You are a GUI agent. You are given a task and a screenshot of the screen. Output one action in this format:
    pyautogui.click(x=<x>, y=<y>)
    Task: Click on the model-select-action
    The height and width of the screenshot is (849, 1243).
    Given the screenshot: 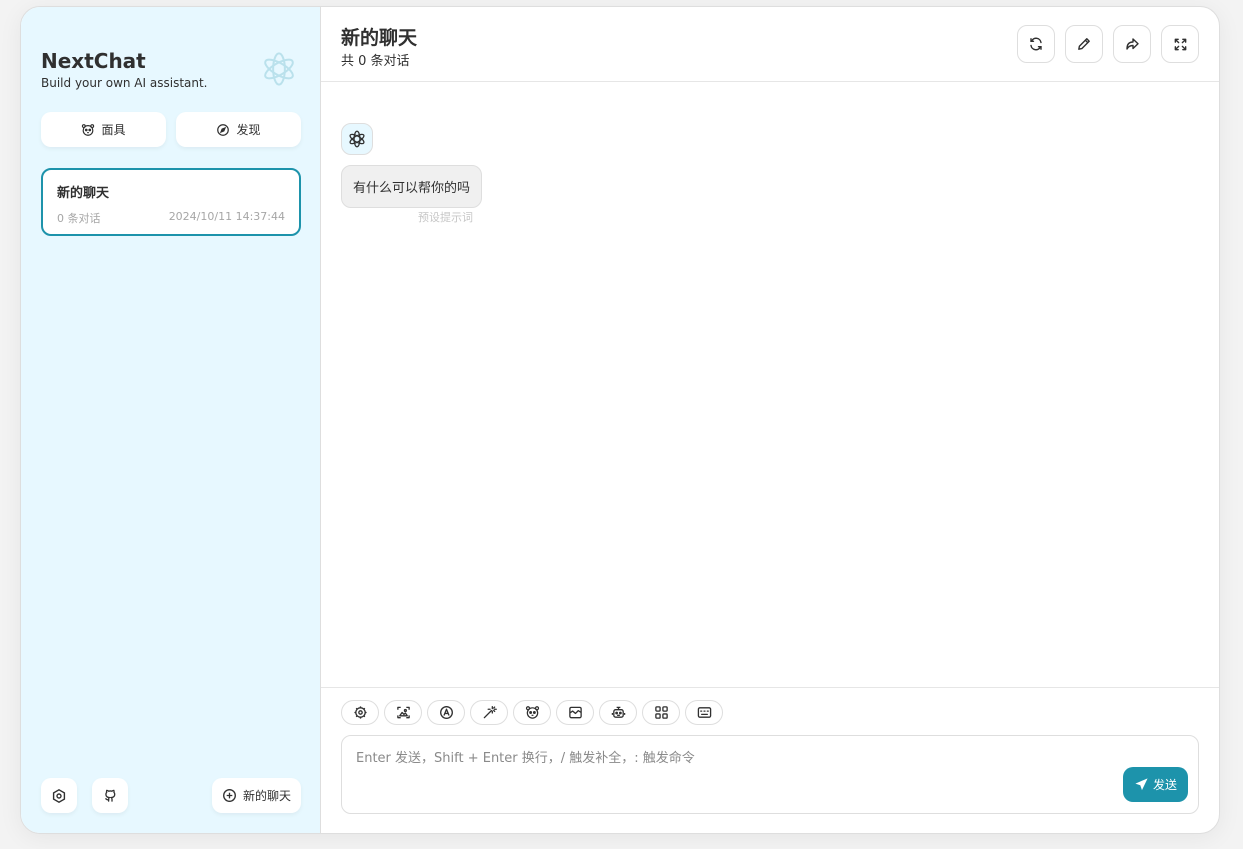 What is the action you would take?
    pyautogui.click(x=446, y=712)
    